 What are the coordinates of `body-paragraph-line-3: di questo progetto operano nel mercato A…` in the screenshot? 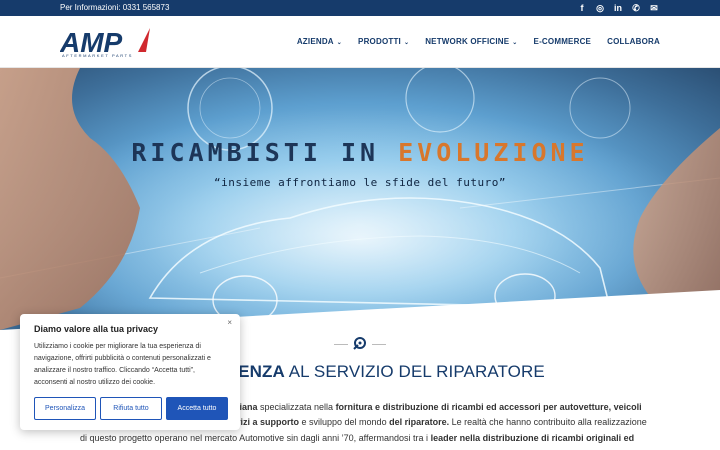 It's located at (357, 438).